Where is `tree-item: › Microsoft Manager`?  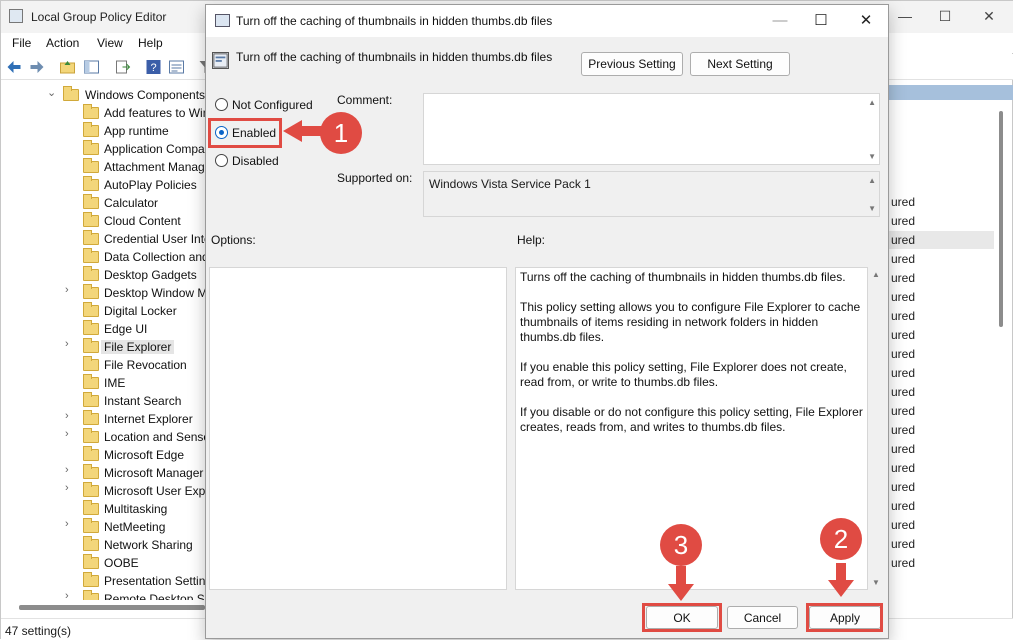 tree-item: › Microsoft Manager is located at coordinates (103, 472).